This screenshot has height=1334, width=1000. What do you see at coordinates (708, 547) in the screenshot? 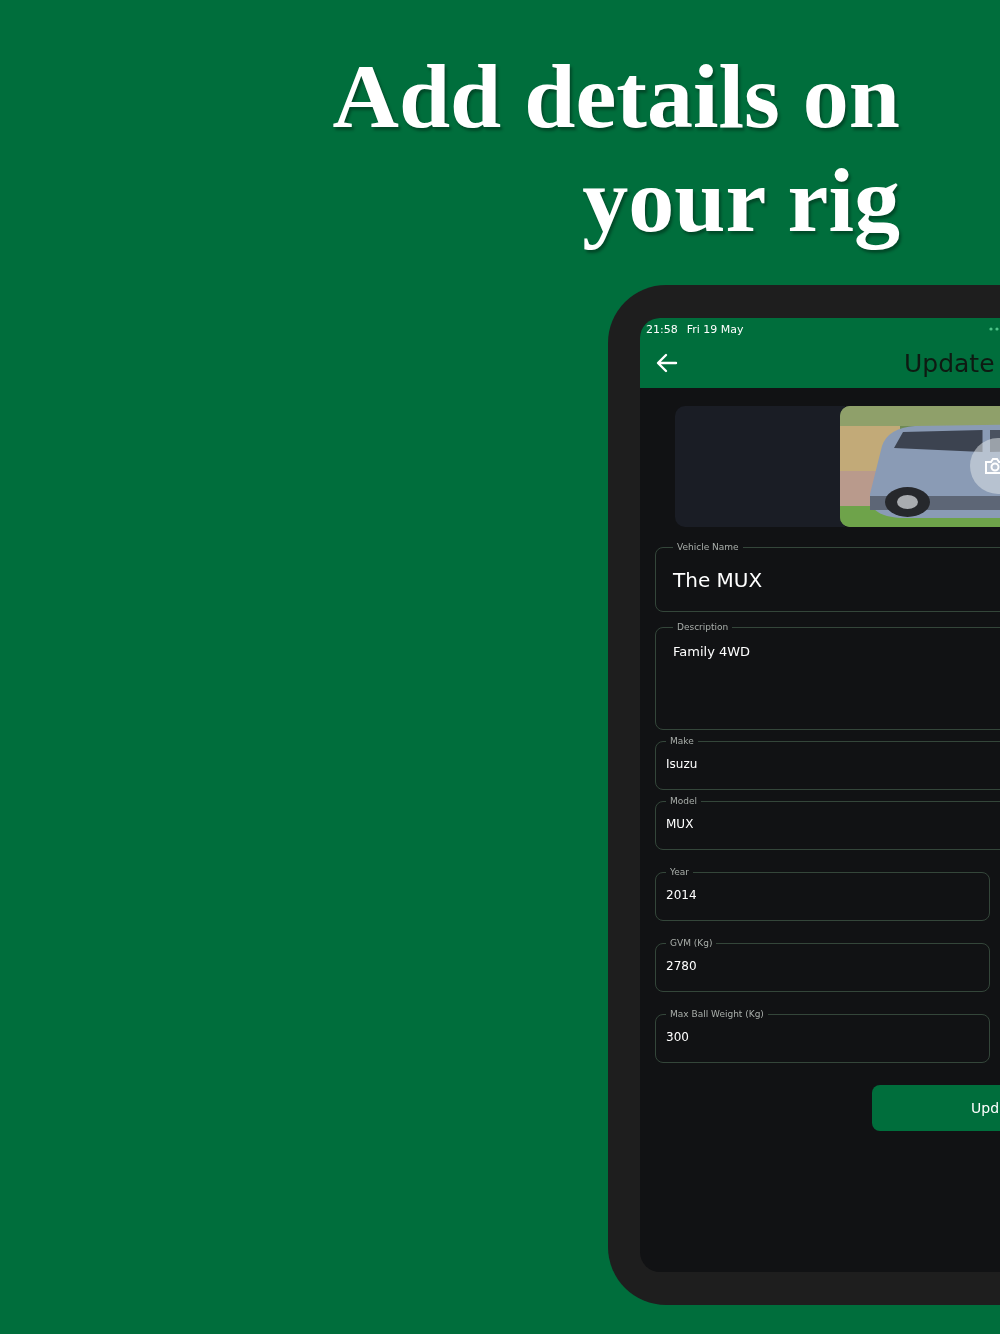
I see `field-label: Vehicle Name` at bounding box center [708, 547].